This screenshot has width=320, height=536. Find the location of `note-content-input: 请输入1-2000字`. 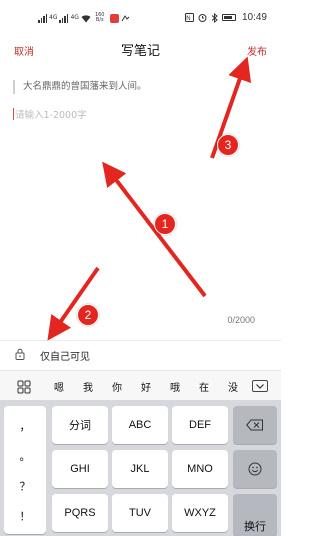

note-content-input: 请输入1-2000字 is located at coordinates (50, 115).